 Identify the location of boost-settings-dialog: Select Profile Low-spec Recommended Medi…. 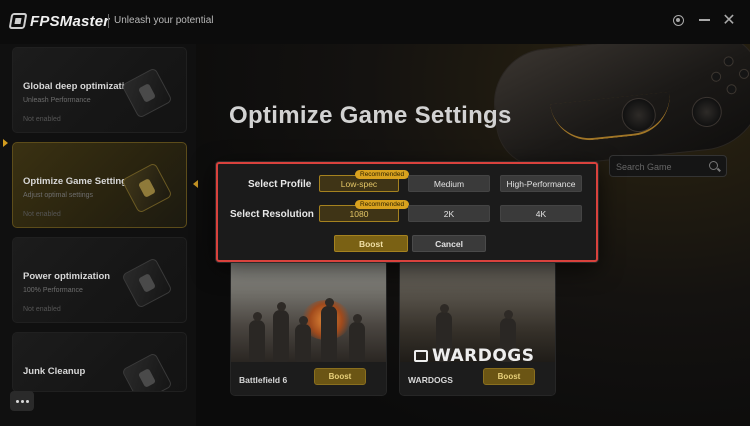
(407, 212).